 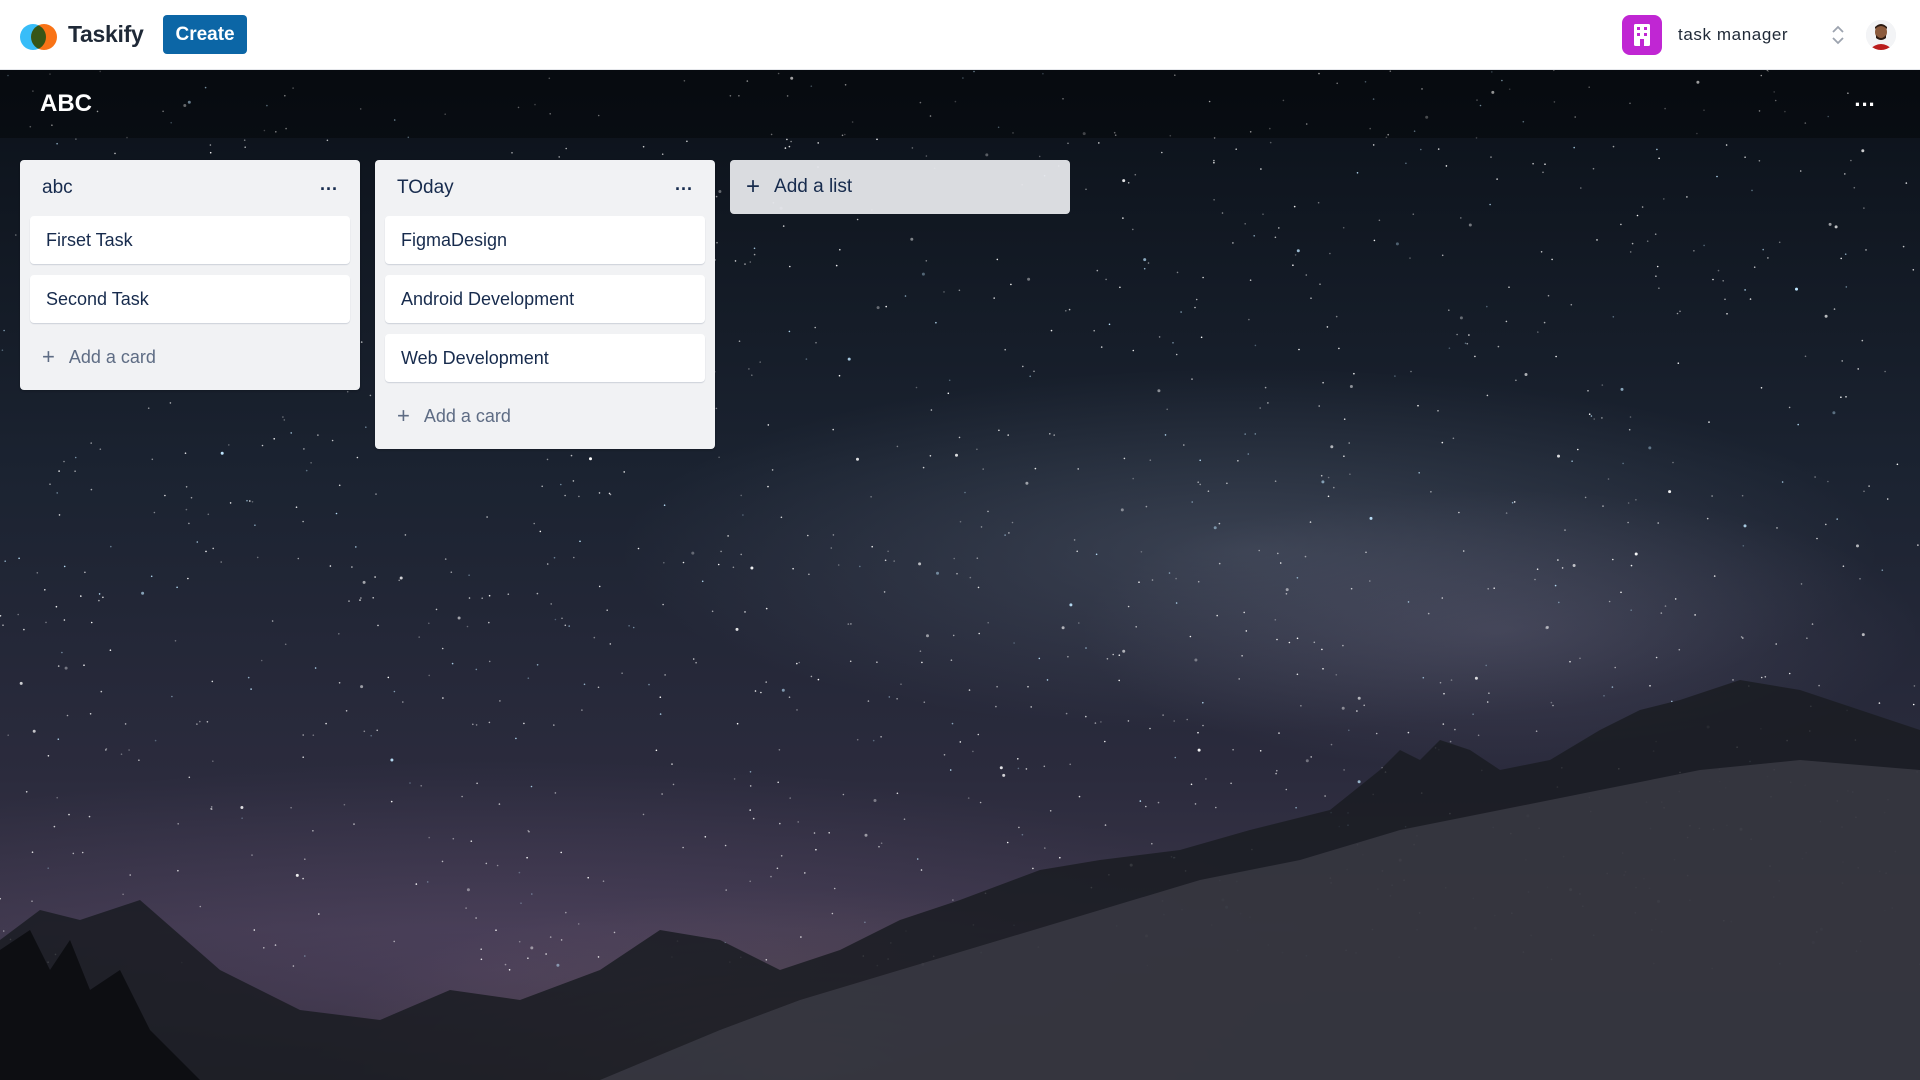 What do you see at coordinates (813, 186) in the screenshot?
I see `add-list-label: Add a list` at bounding box center [813, 186].